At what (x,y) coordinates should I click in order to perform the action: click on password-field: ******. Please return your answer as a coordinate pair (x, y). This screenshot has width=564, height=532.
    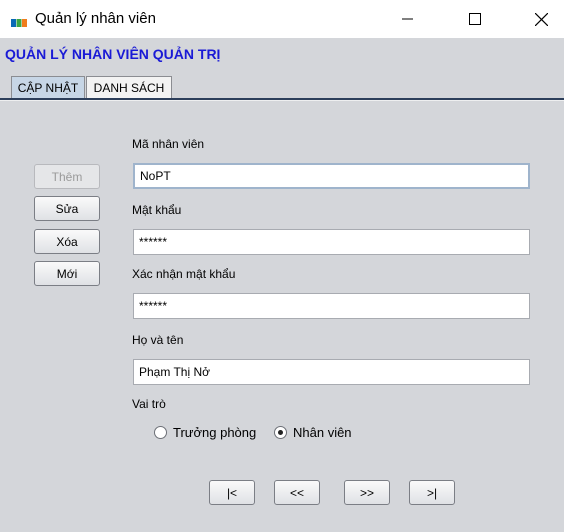
    Looking at the image, I should click on (331, 242).